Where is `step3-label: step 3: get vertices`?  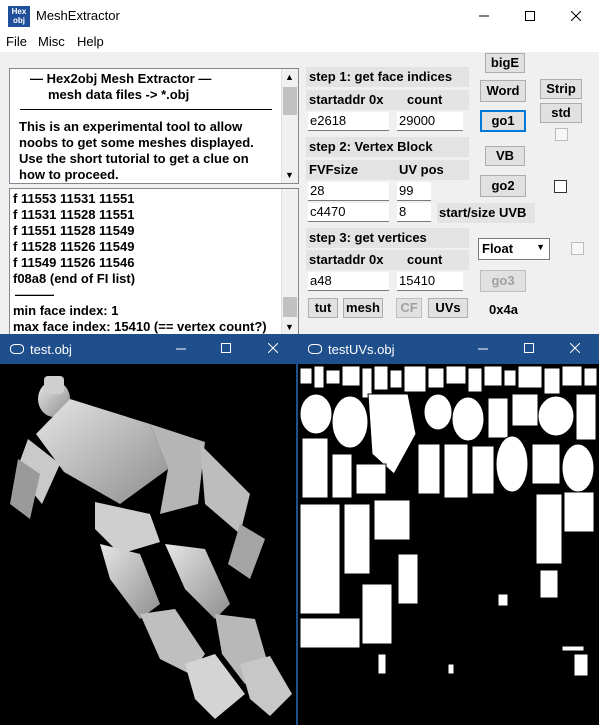 step3-label: step 3: get vertices is located at coordinates (387, 238).